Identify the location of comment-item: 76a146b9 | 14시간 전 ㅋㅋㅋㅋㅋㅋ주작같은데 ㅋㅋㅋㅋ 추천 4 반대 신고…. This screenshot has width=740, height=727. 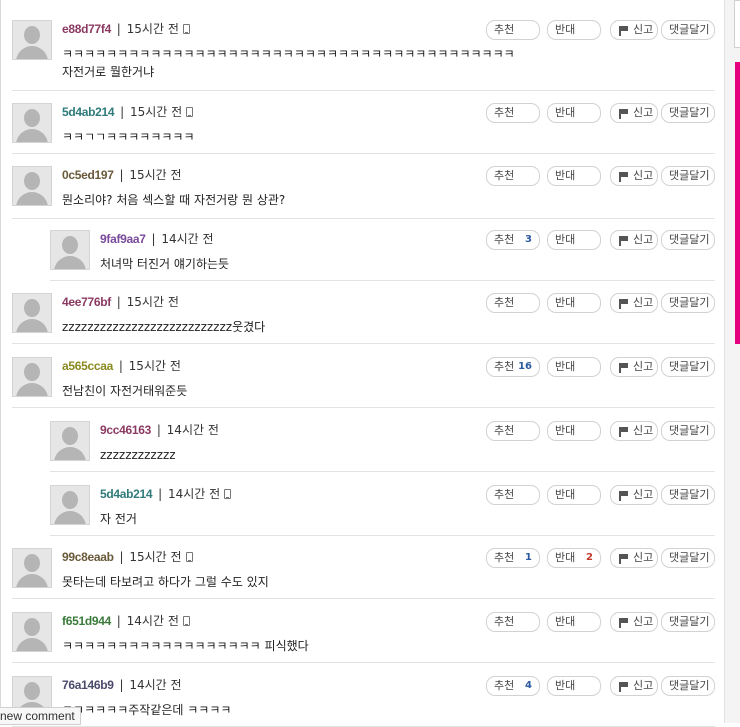
(363, 697).